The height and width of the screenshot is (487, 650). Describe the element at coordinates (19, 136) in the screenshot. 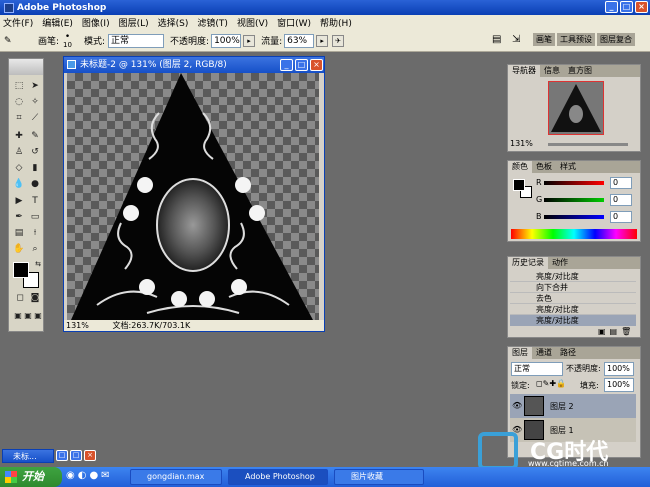

I see `healing-brush-icon: ✚` at that location.